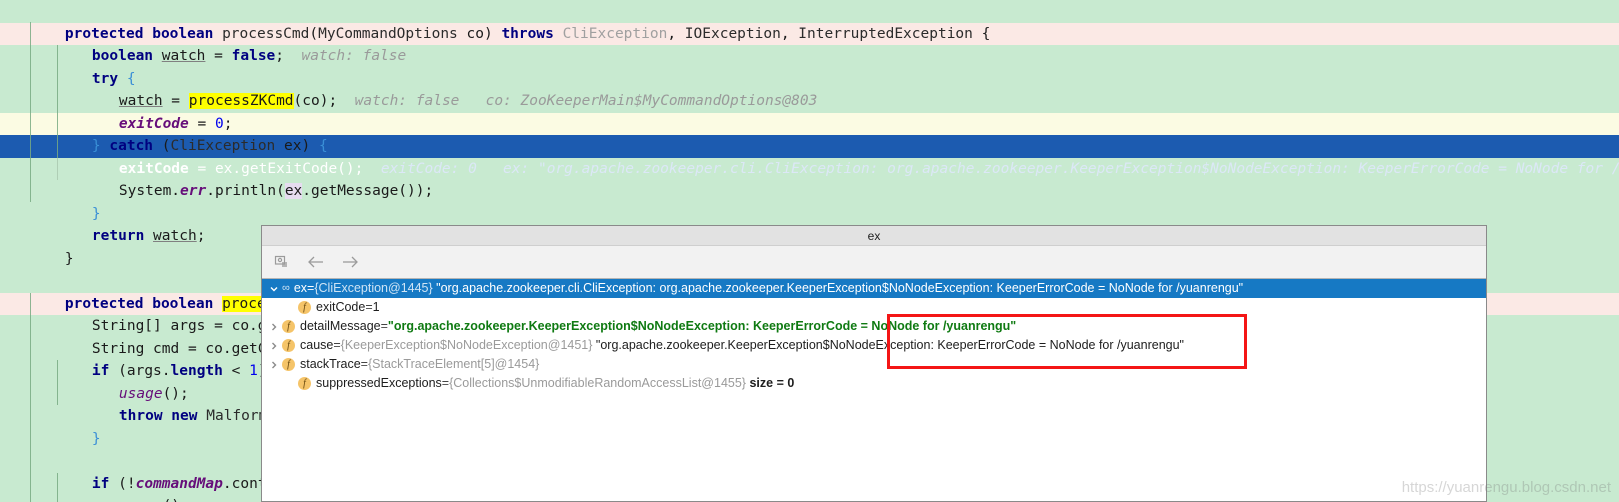 The image size is (1619, 502). What do you see at coordinates (276, 191) in the screenshot?
I see `code-text: System.err.println(ex.getMessage());` at bounding box center [276, 191].